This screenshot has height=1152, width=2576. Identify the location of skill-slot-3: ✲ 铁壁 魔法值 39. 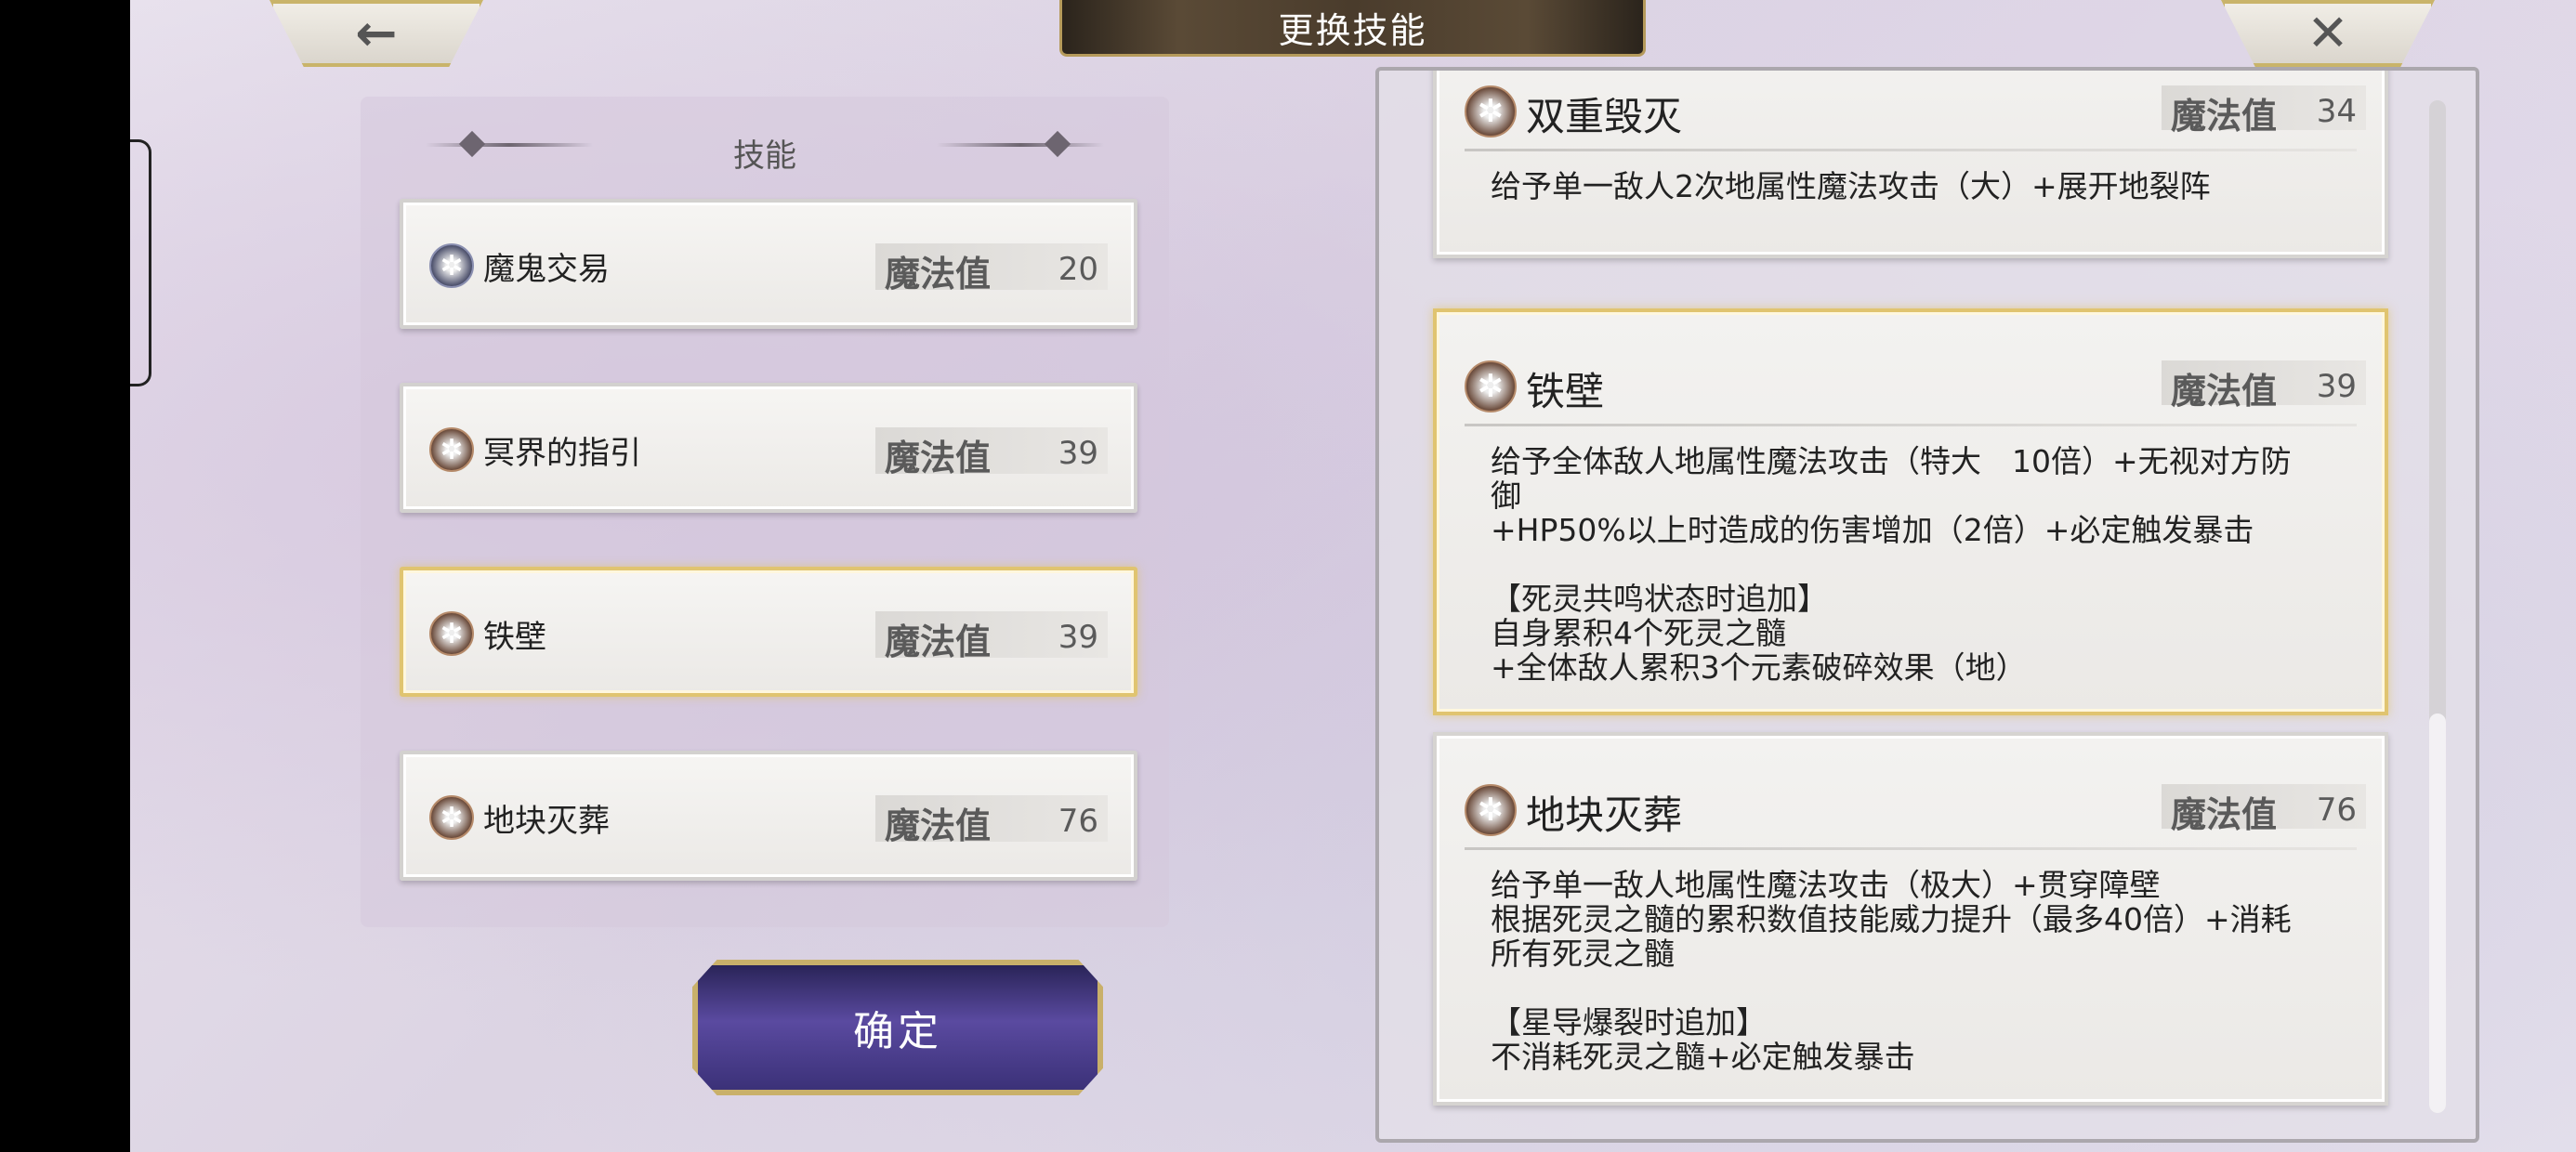
(768, 632).